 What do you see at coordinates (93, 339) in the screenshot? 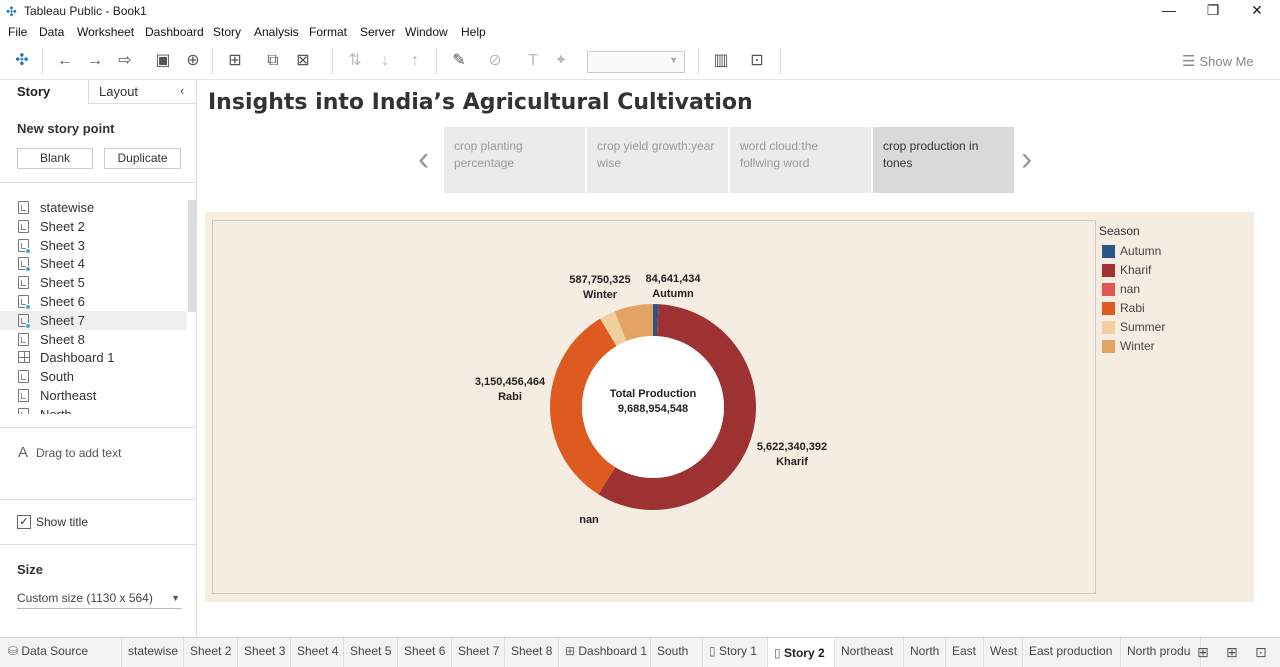
I see `sheet-list-item: Sheet 8` at bounding box center [93, 339].